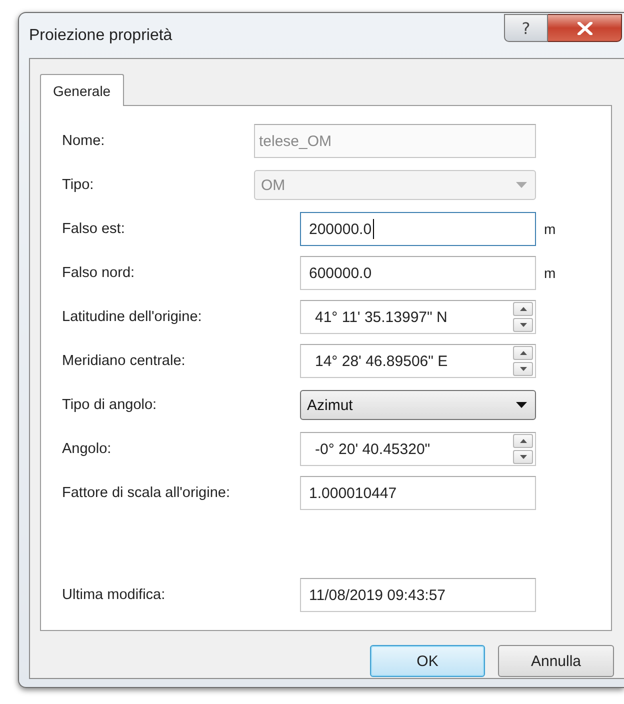 The image size is (624, 704). Describe the element at coordinates (418, 229) in the screenshot. I see `input-field: 200000.0` at that location.